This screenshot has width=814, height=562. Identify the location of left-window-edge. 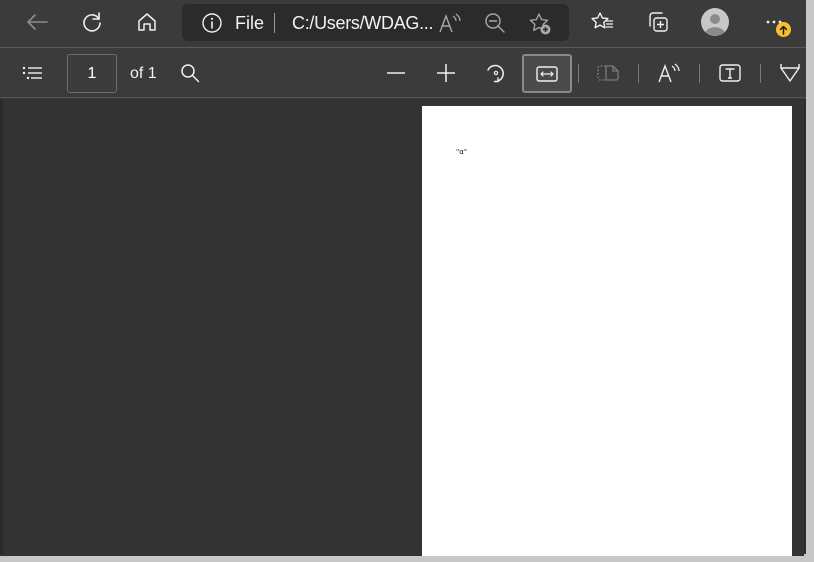
(1, 330).